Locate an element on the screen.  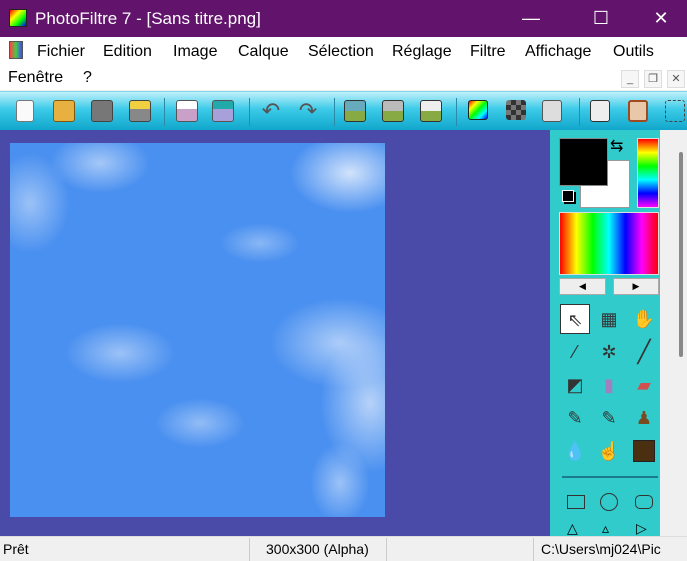
app-logo-icon is located at coordinates (18, 18).